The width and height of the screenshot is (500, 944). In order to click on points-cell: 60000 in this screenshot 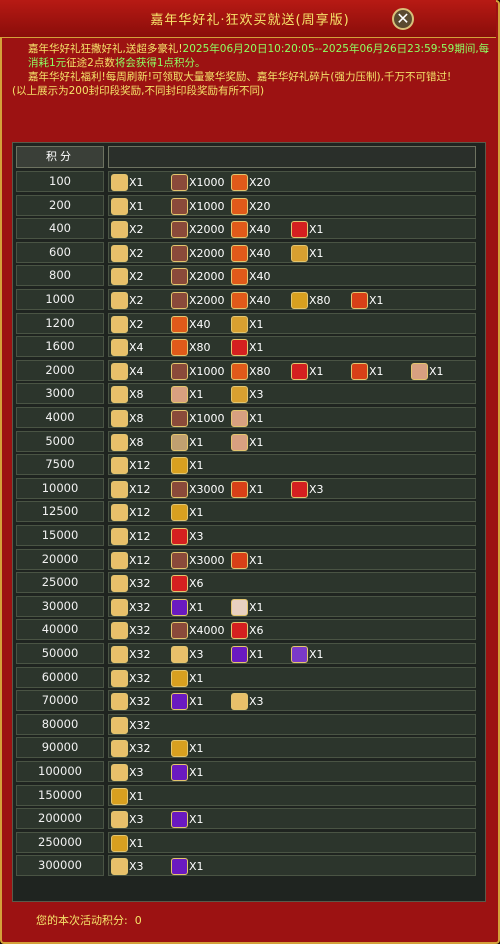, I will do `click(60, 677)`.